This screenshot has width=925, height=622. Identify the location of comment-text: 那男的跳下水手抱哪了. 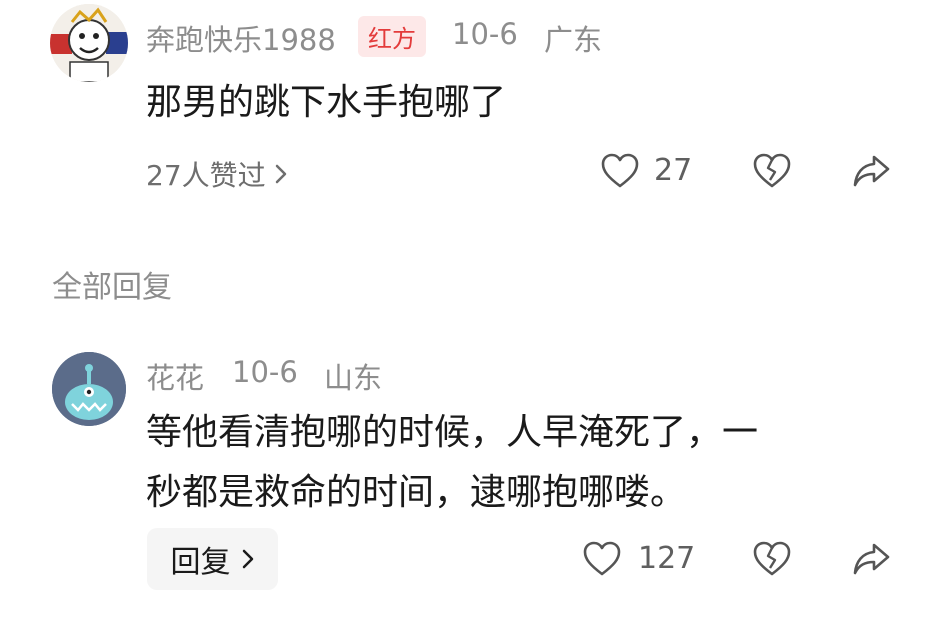
(326, 102).